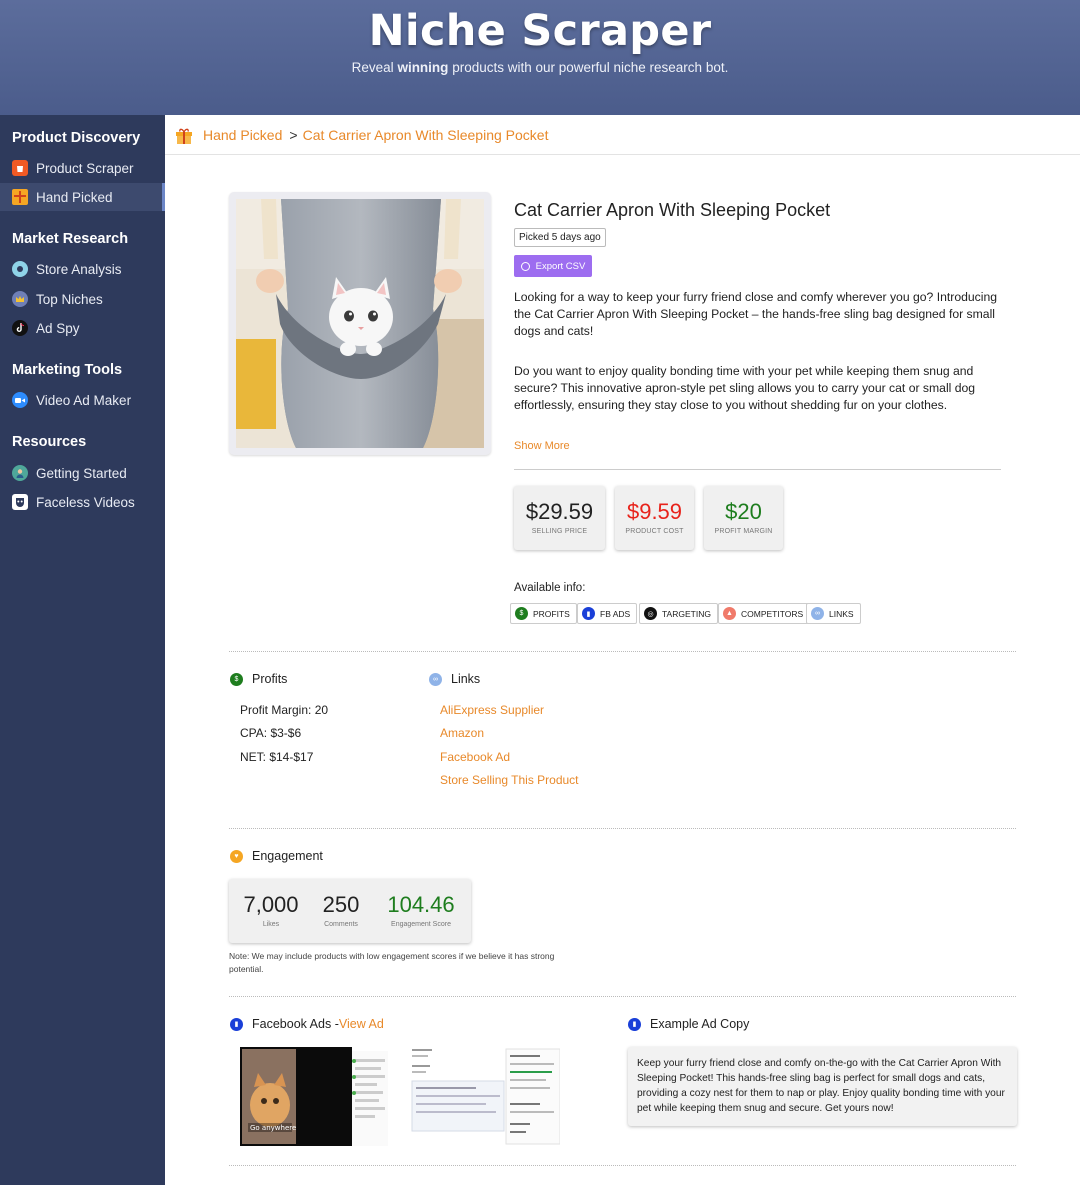  I want to click on chip-fb-ads: ▮ FB ADS, so click(607, 613).